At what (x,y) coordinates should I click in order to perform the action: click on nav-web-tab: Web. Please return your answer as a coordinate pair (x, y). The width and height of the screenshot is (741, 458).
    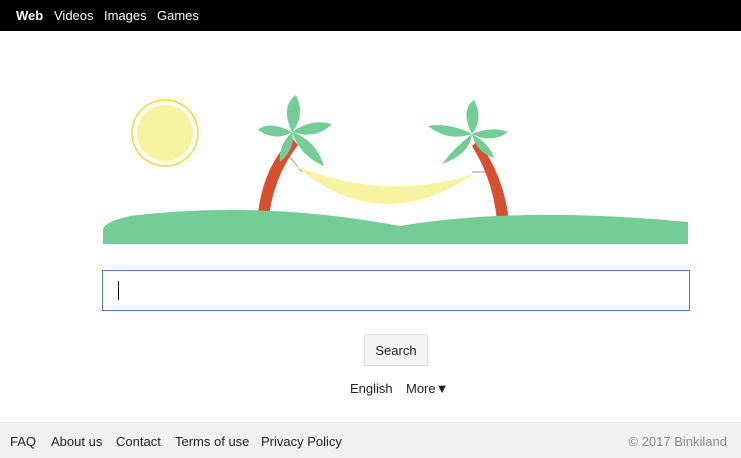
    Looking at the image, I should click on (29, 15).